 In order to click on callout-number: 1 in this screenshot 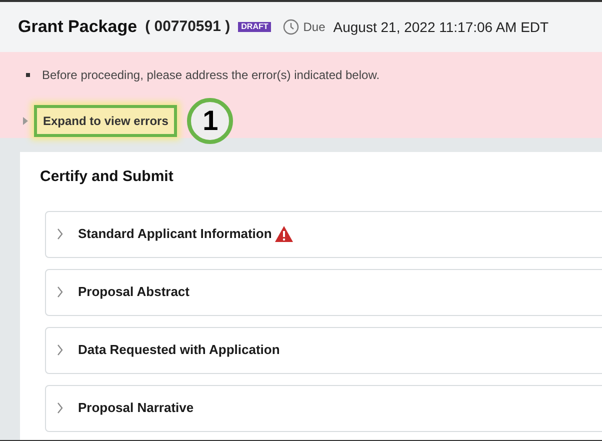, I will do `click(210, 121)`.